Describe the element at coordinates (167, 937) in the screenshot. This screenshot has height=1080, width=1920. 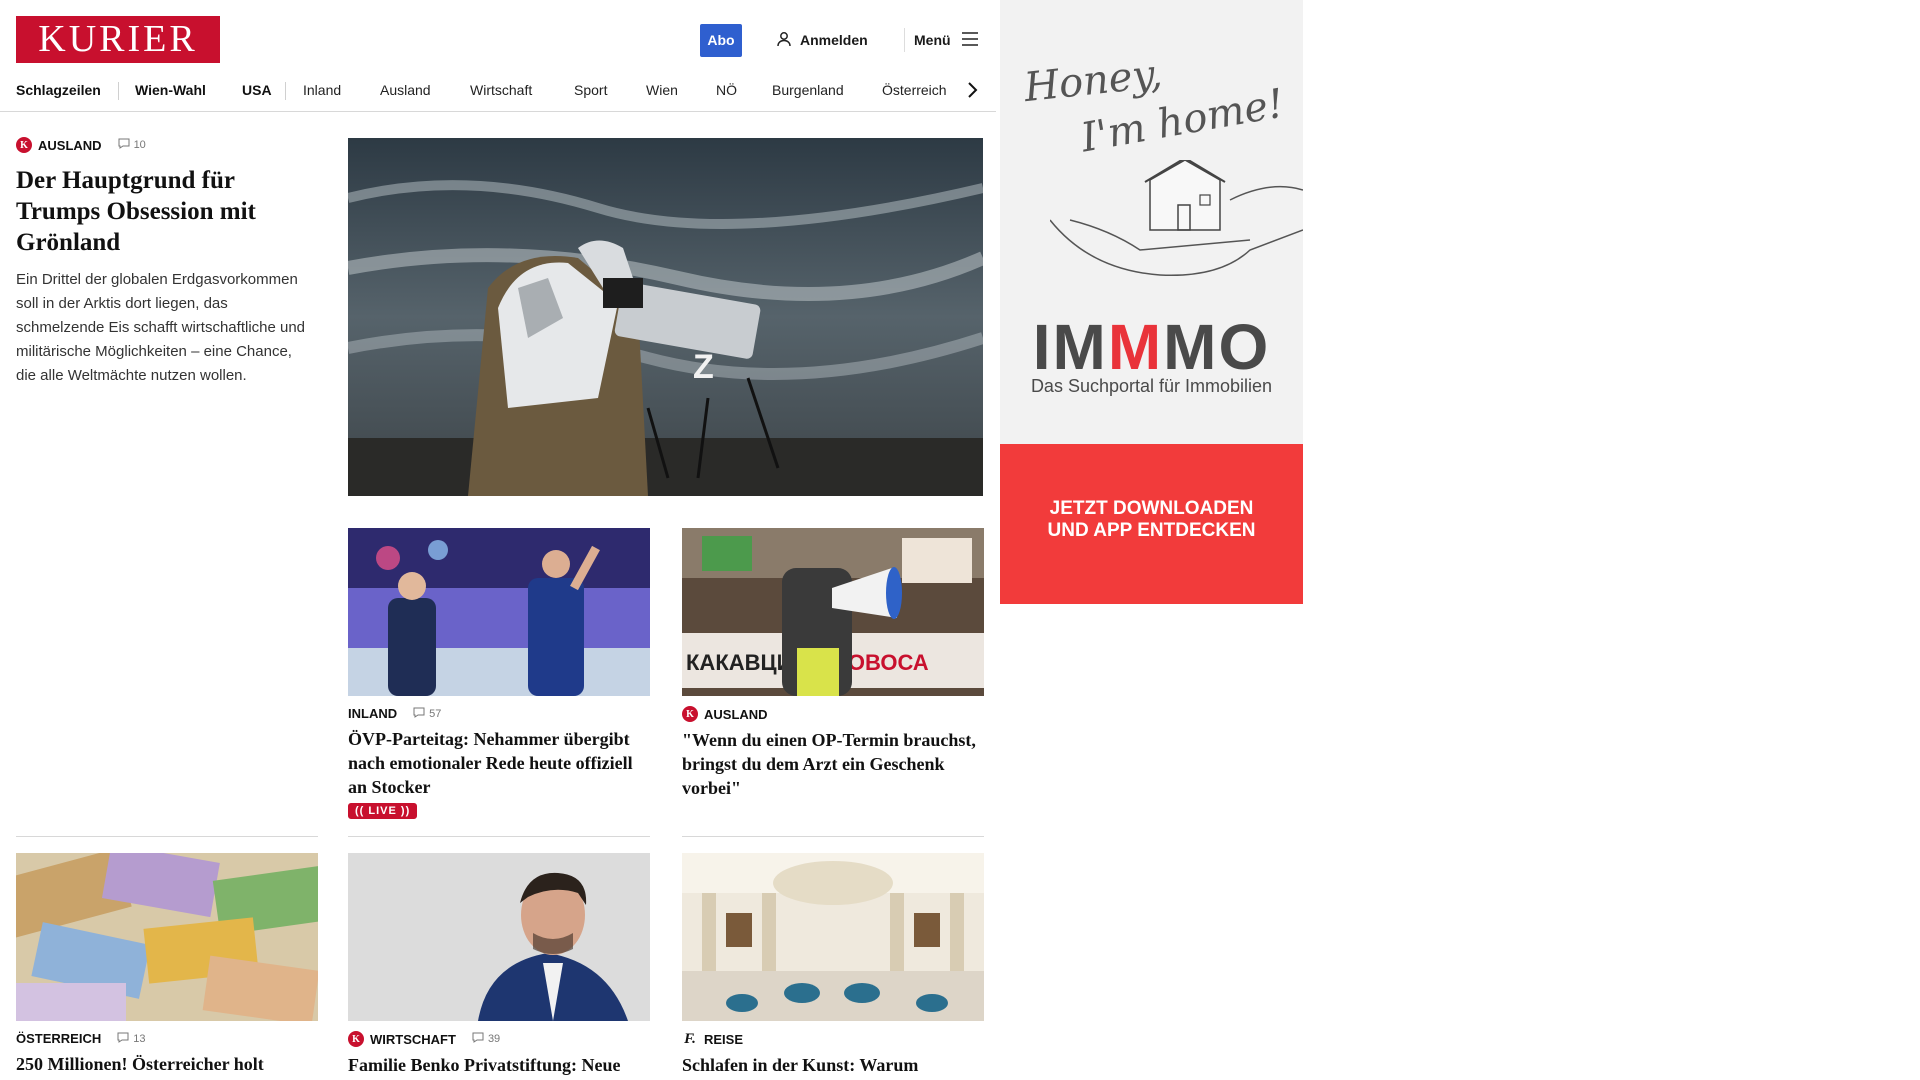
I see `teaser-image-banknotes` at that location.